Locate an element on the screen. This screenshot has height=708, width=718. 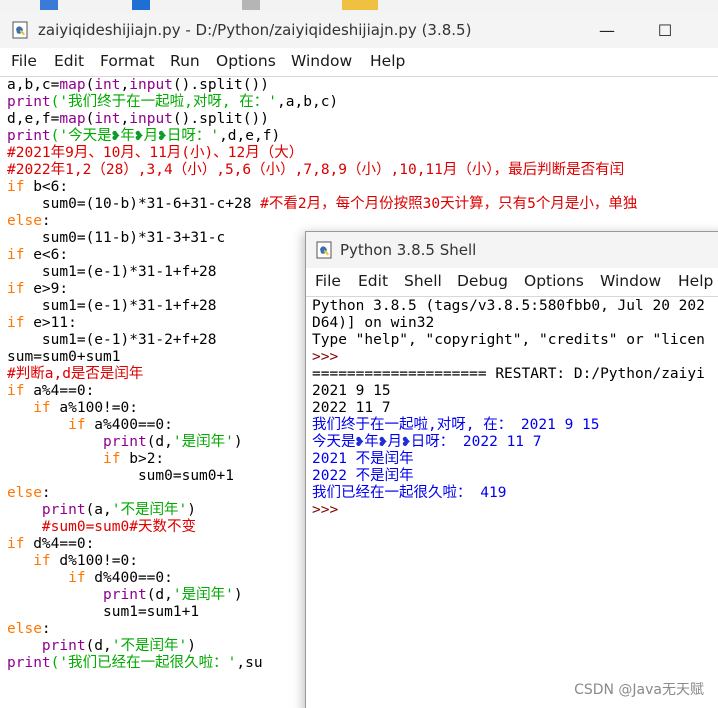
code-token: D64)] on win32 is located at coordinates (373, 323).